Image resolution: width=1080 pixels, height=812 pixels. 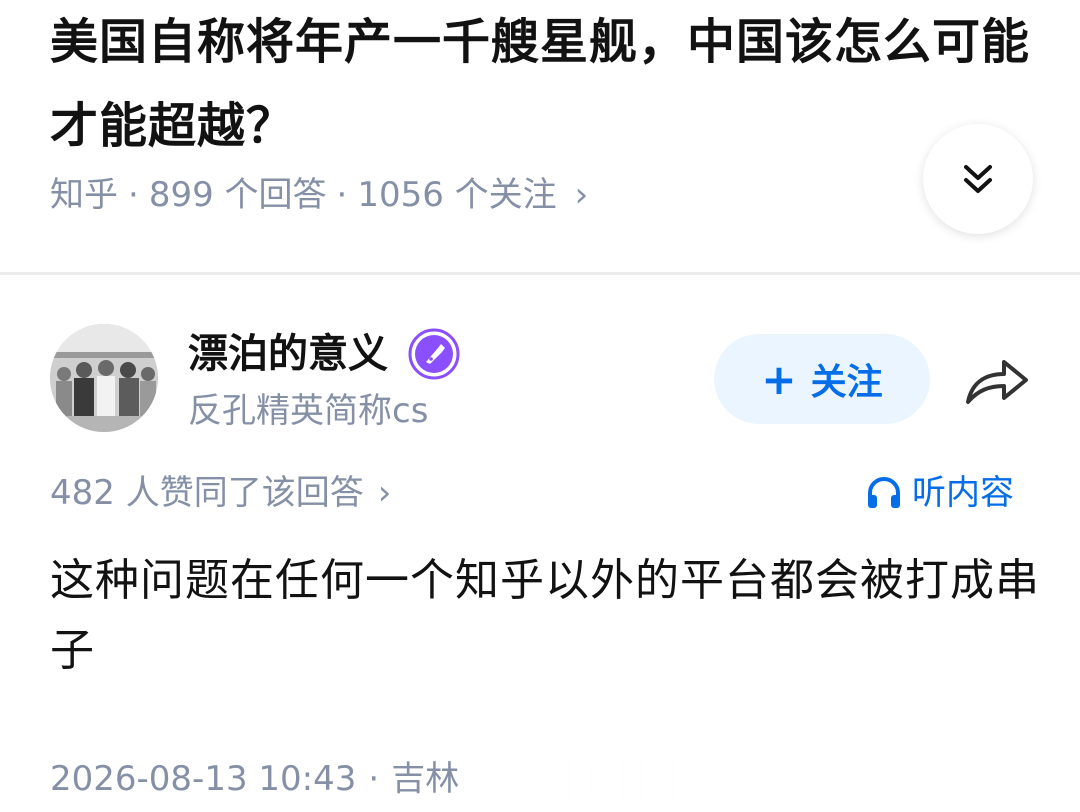 I want to click on answer-footer: 2026-08-13 10:43 · 吉林, so click(x=375, y=779).